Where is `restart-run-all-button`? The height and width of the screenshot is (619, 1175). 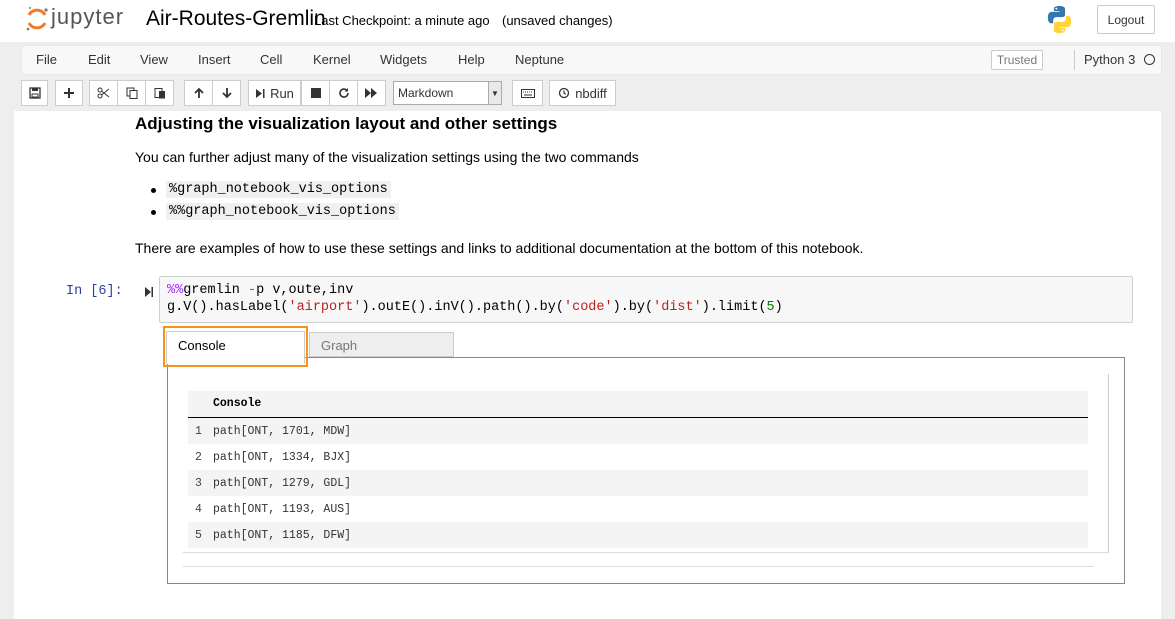 restart-run-all-button is located at coordinates (371, 93).